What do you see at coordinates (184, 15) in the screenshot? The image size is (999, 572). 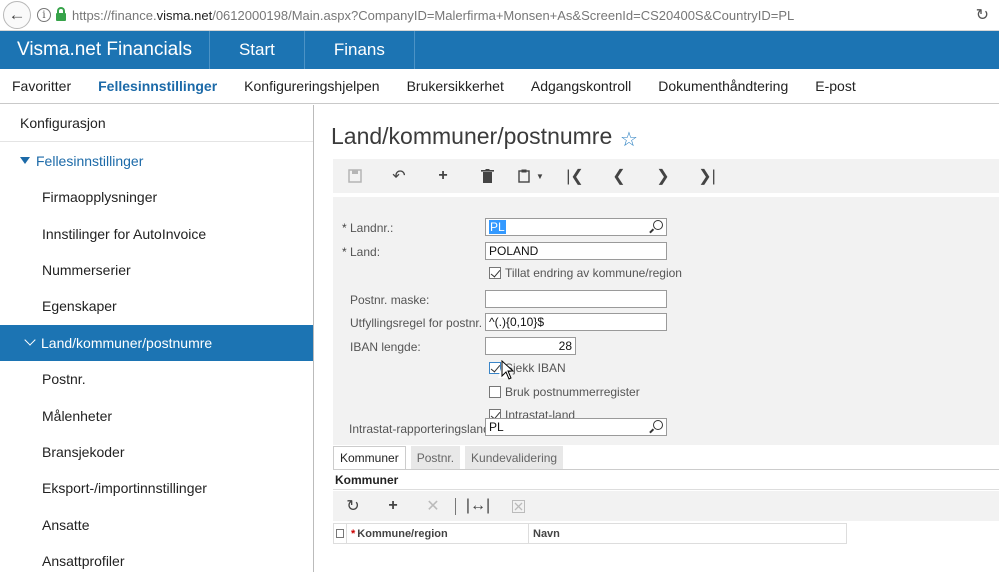 I see `url-domain: visma.net` at bounding box center [184, 15].